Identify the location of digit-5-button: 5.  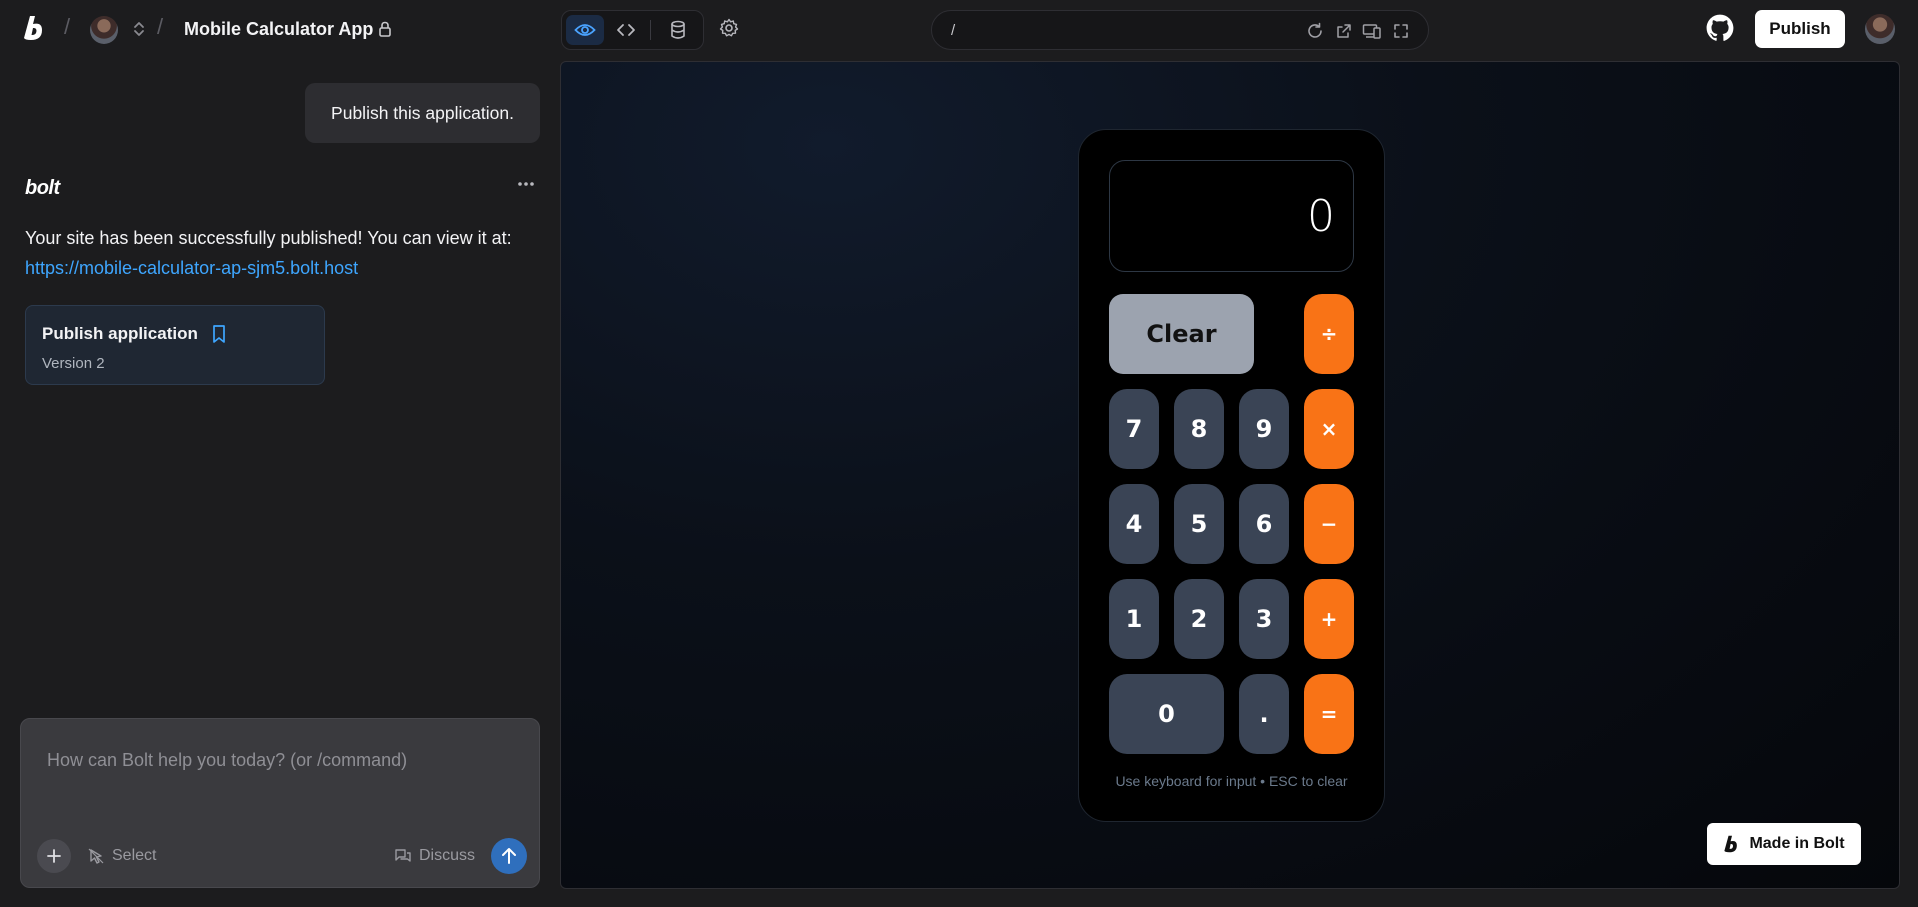
(1199, 524).